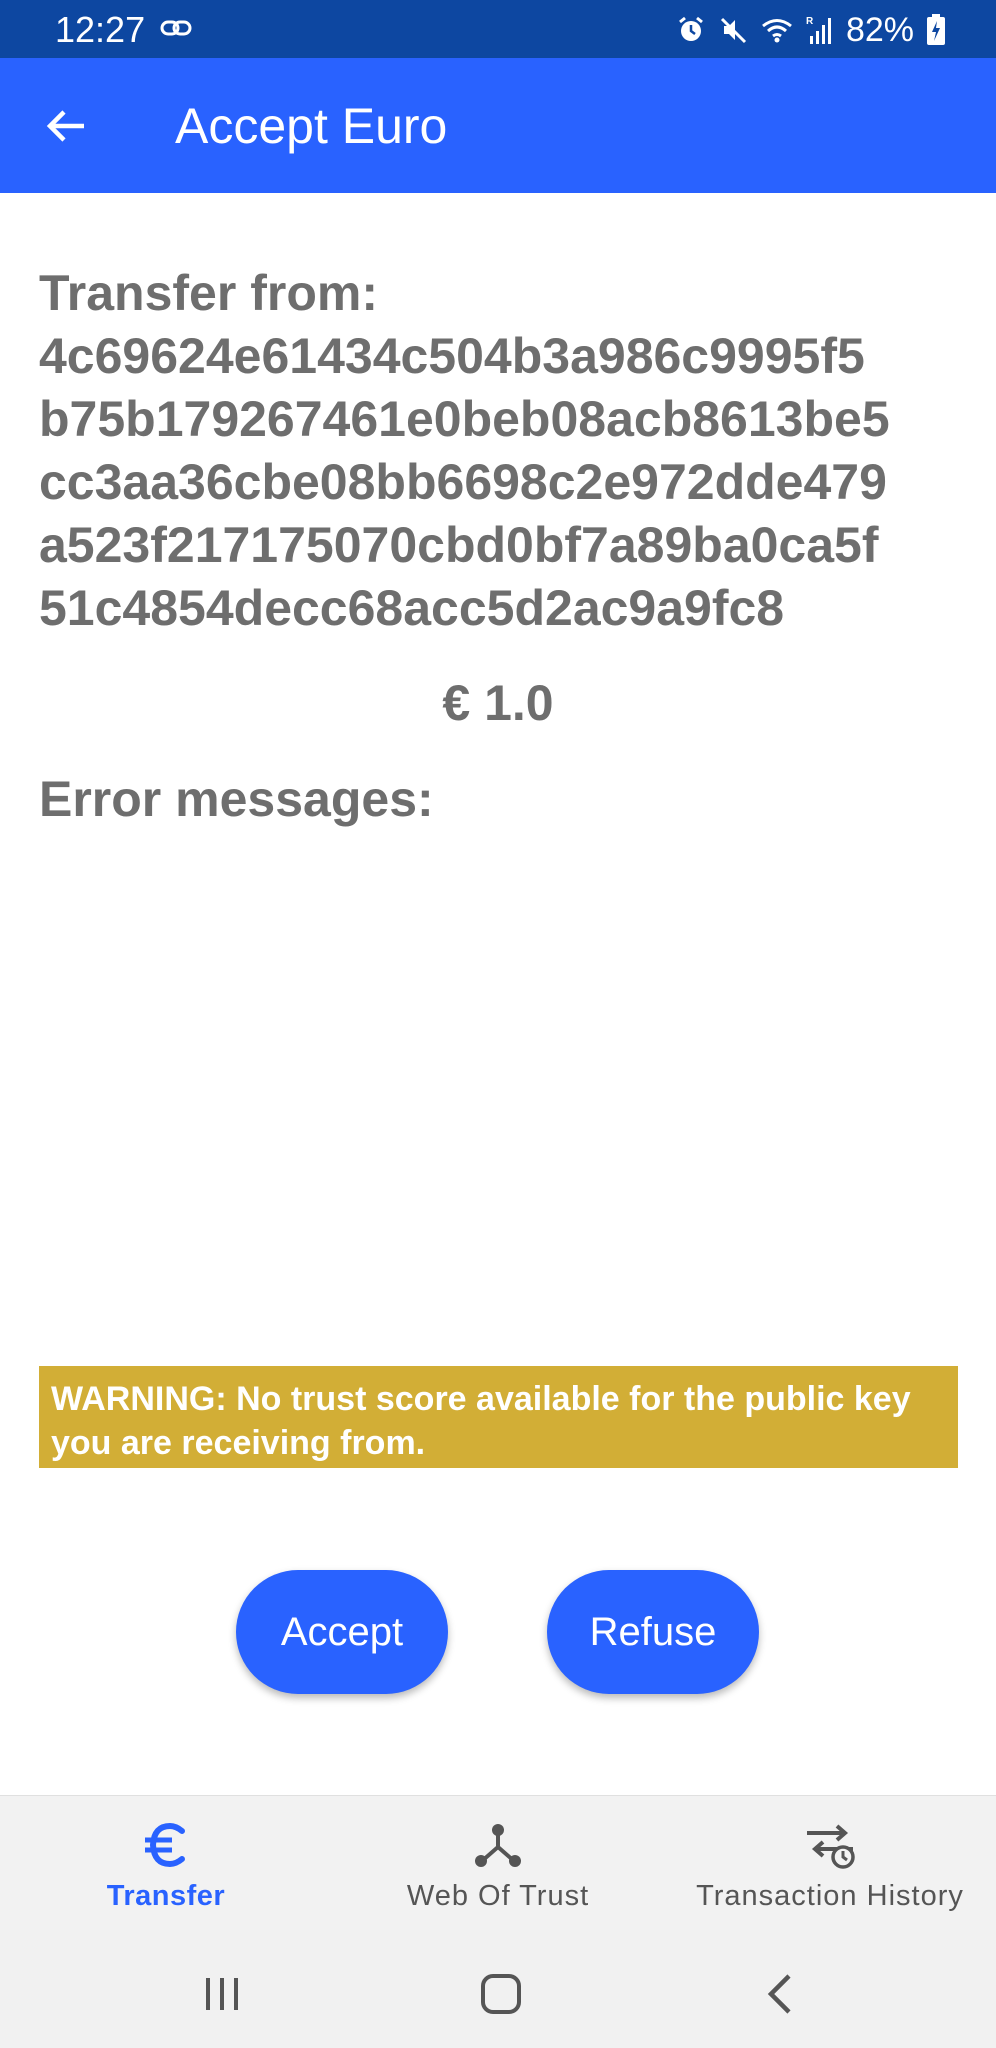 Image resolution: width=996 pixels, height=2048 pixels. I want to click on mute-icon, so click(733, 30).